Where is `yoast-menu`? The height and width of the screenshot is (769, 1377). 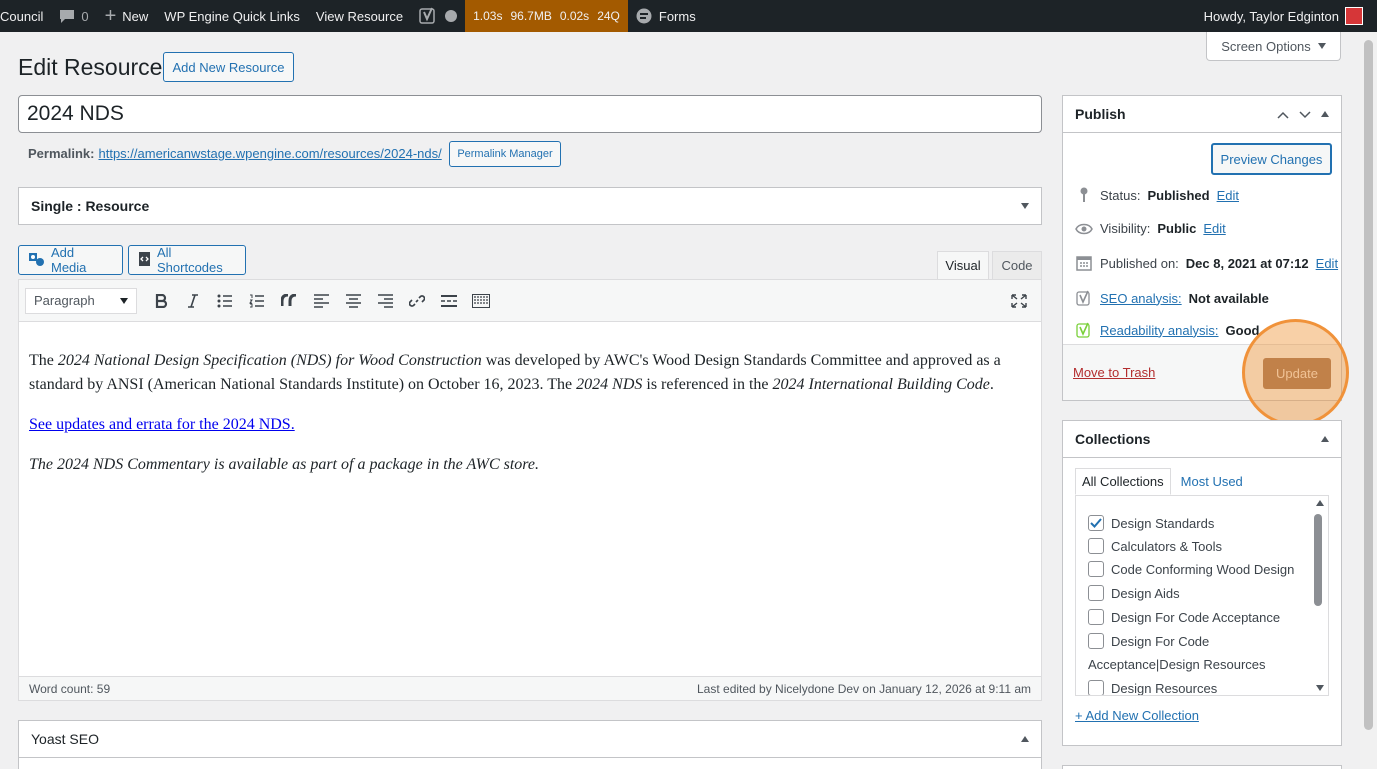 yoast-menu is located at coordinates (438, 16).